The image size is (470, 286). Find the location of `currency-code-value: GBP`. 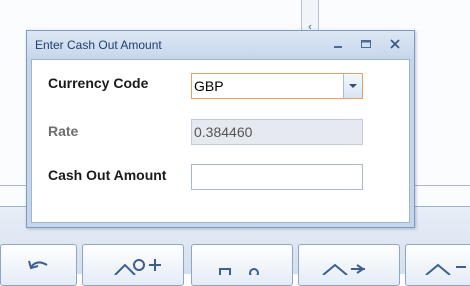

currency-code-value: GBP is located at coordinates (209, 86).